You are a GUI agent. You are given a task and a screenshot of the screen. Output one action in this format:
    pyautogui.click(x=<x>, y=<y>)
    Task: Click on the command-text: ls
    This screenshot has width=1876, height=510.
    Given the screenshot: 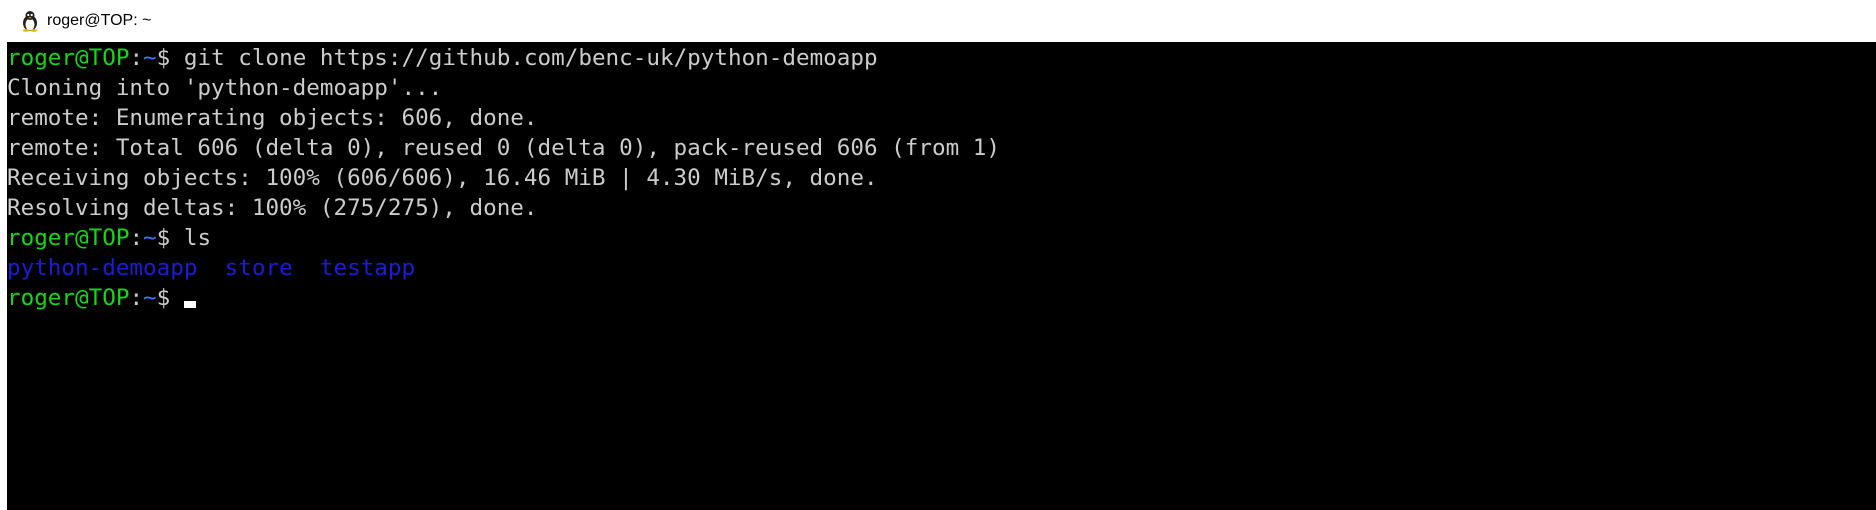 What is the action you would take?
    pyautogui.click(x=197, y=238)
    